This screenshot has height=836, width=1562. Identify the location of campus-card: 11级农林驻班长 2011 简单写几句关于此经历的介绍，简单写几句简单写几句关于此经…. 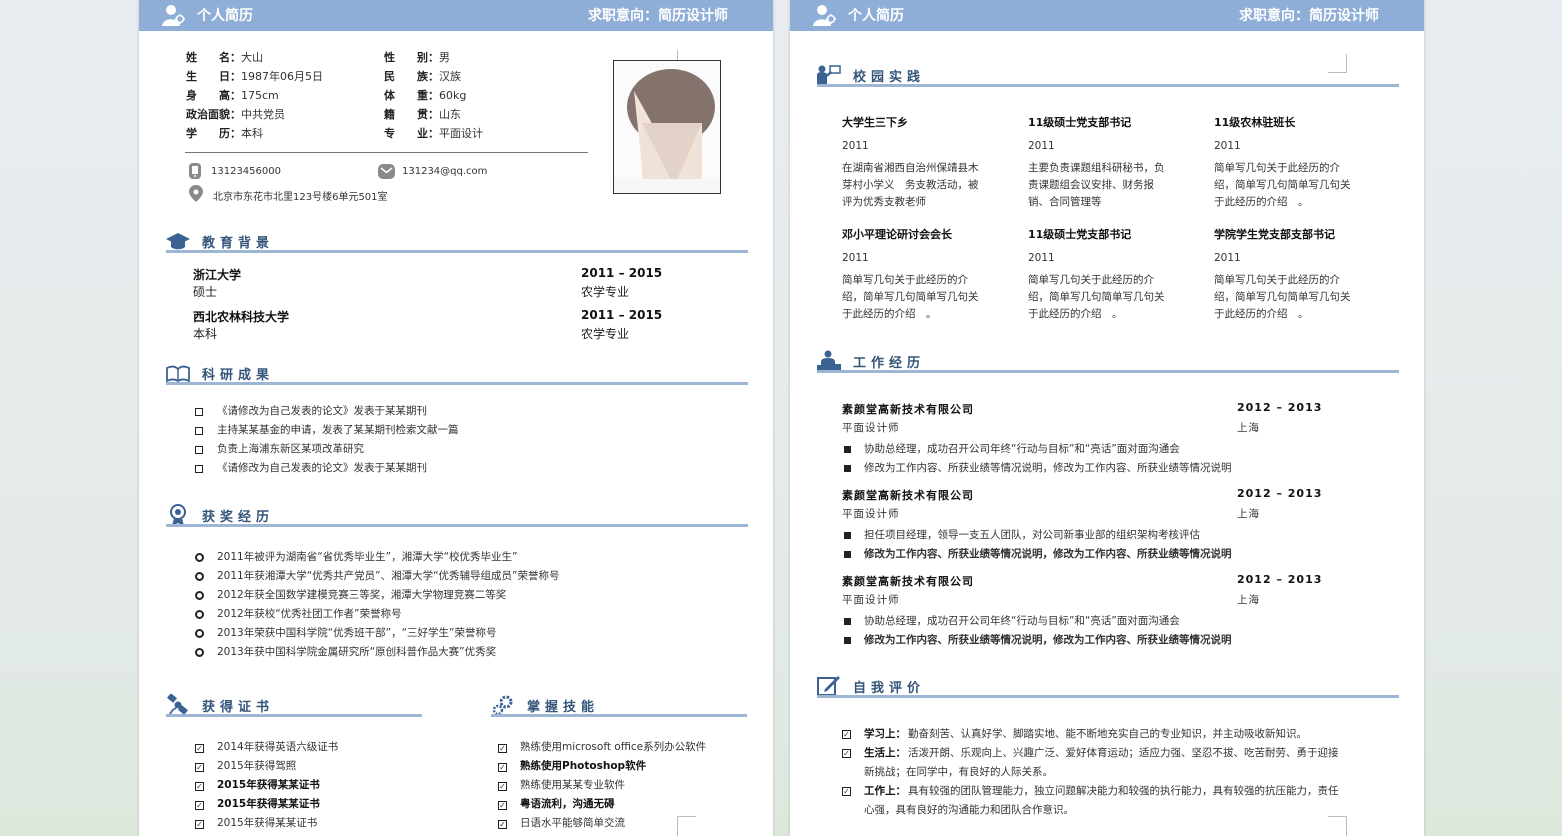
(1299, 162).